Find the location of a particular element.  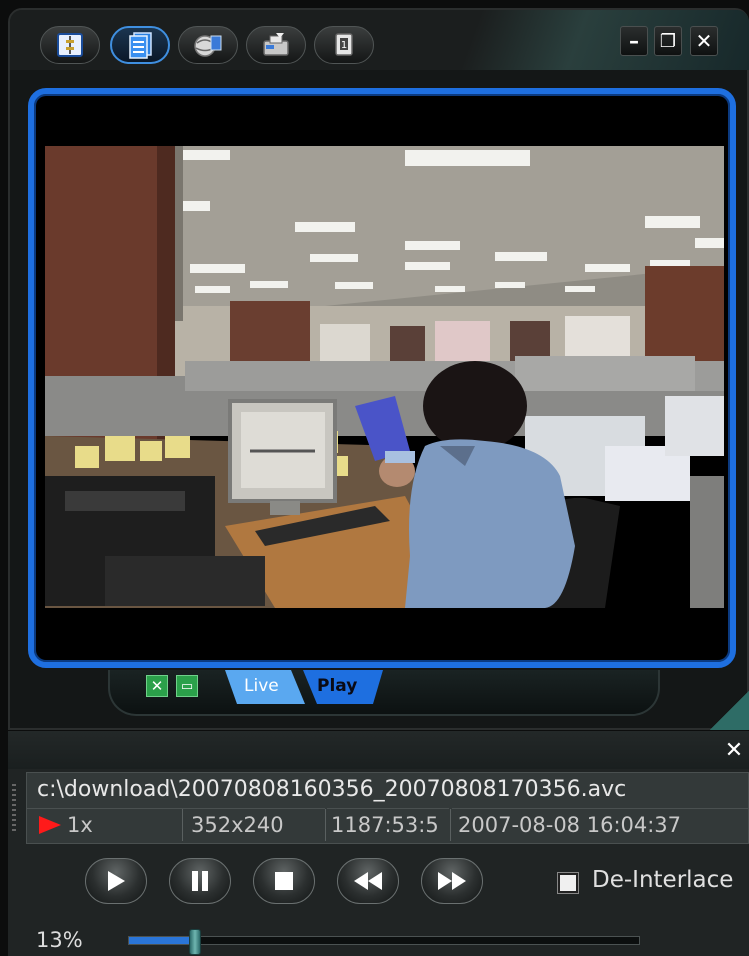

play-icon is located at coordinates (116, 881).